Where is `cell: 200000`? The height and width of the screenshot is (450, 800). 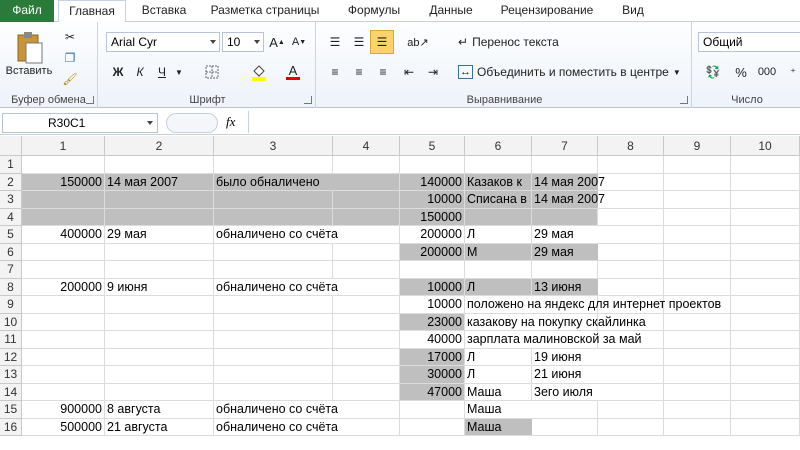
cell: 200000 is located at coordinates (63, 287).